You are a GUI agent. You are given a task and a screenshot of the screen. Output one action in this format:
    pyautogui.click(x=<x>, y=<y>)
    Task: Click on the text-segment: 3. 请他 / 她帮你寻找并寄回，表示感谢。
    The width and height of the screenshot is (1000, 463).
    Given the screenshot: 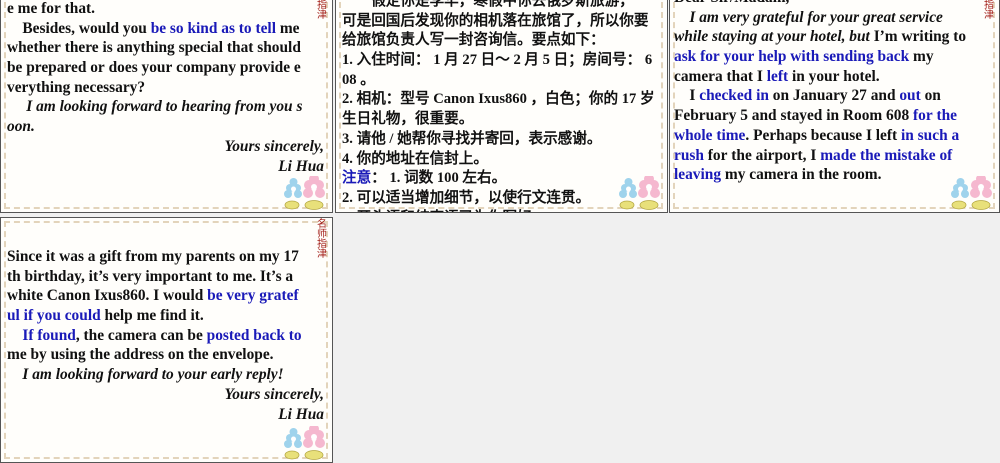 What is the action you would take?
    pyautogui.click(x=472, y=138)
    